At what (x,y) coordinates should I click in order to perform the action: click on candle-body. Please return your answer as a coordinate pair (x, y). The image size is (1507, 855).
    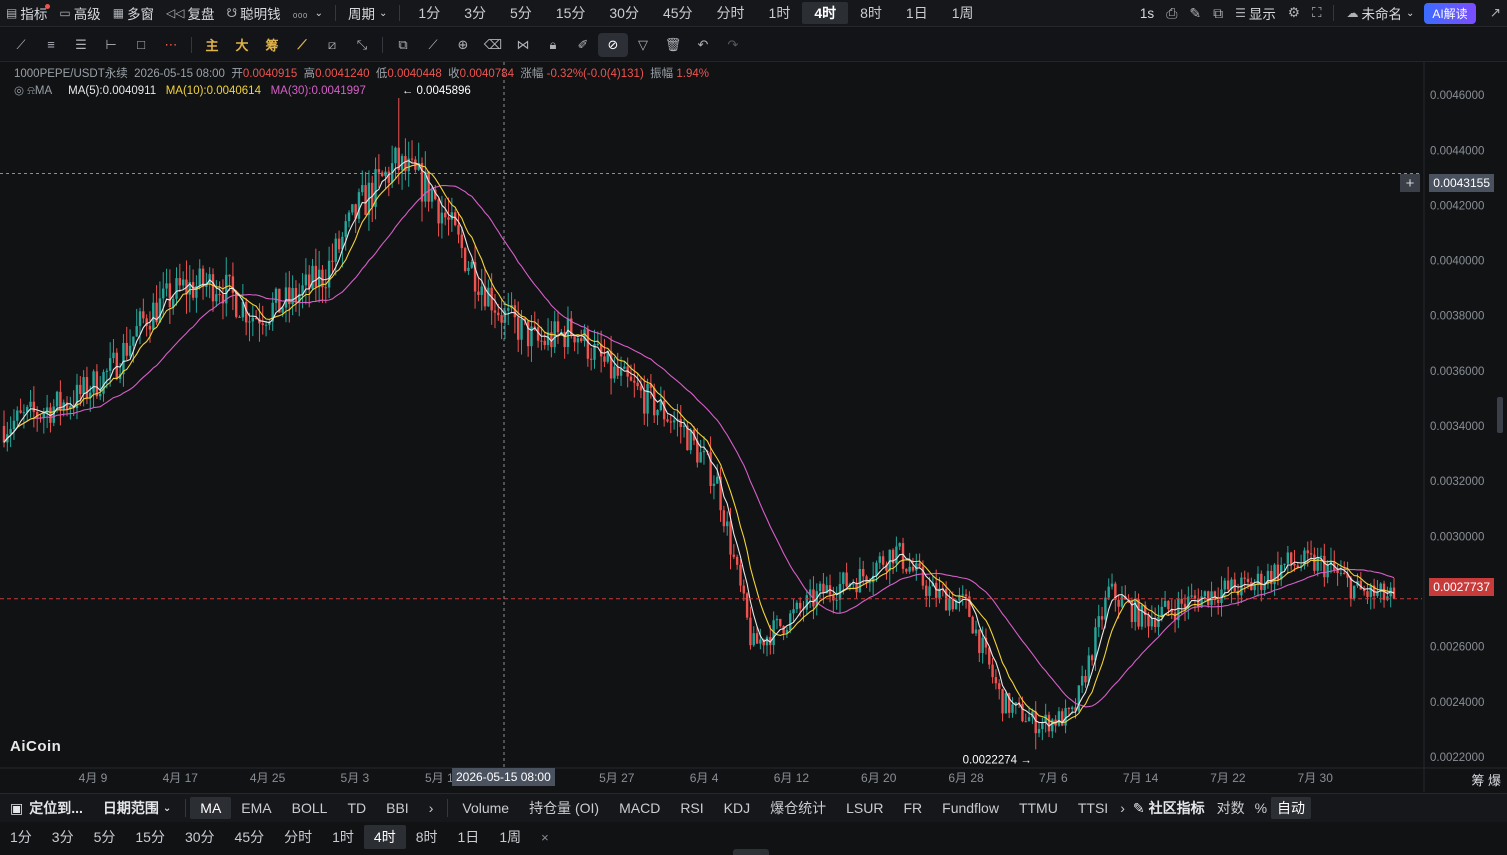
    Looking at the image, I should click on (262, 324).